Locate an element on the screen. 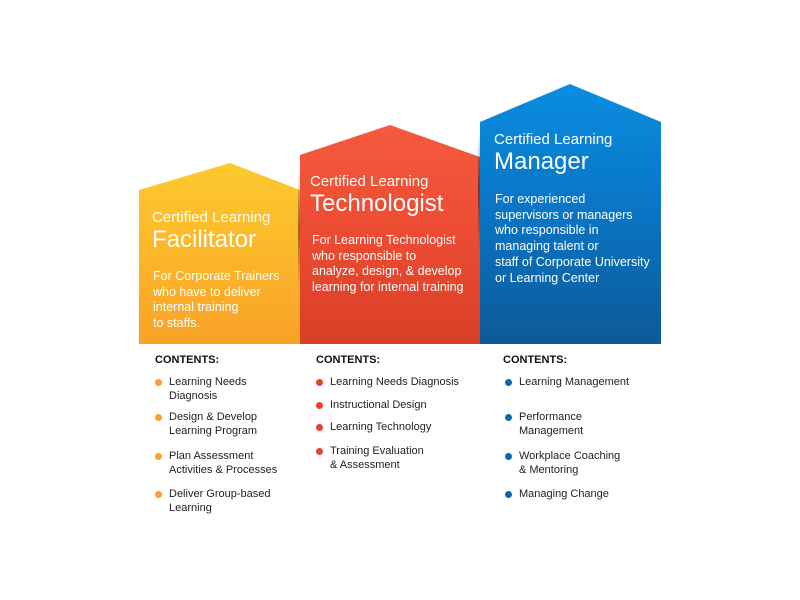 Image resolution: width=800 pixels, height=600 pixels. description-line: or Learning Center is located at coordinates (547, 277).